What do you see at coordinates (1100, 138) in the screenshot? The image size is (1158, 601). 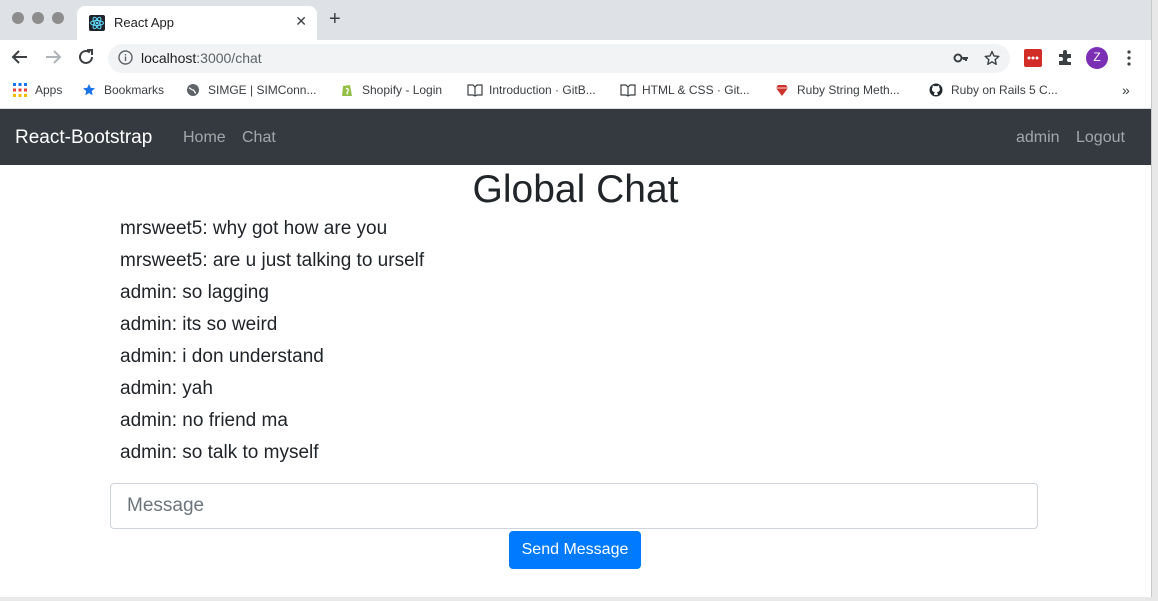 I see `nav-logout-link: Logout` at bounding box center [1100, 138].